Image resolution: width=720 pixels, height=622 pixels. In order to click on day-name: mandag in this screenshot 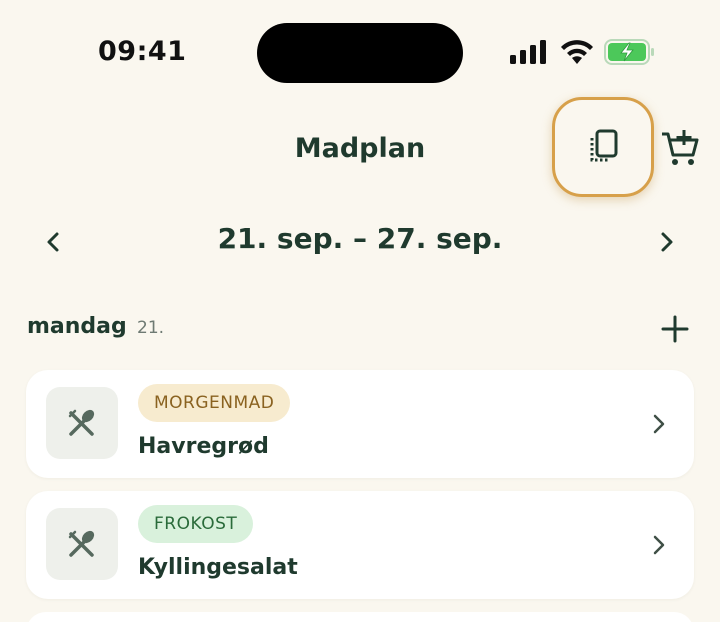, I will do `click(77, 326)`.